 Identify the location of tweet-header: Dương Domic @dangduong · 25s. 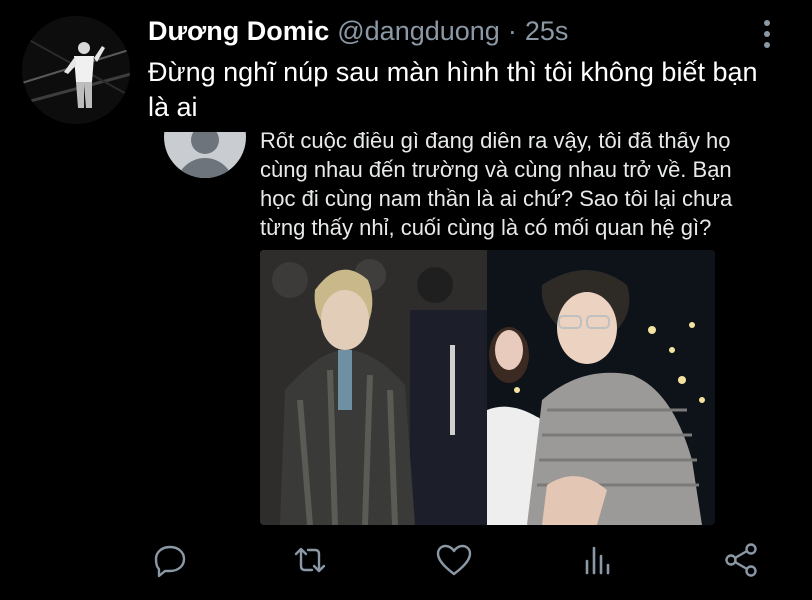
(358, 34).